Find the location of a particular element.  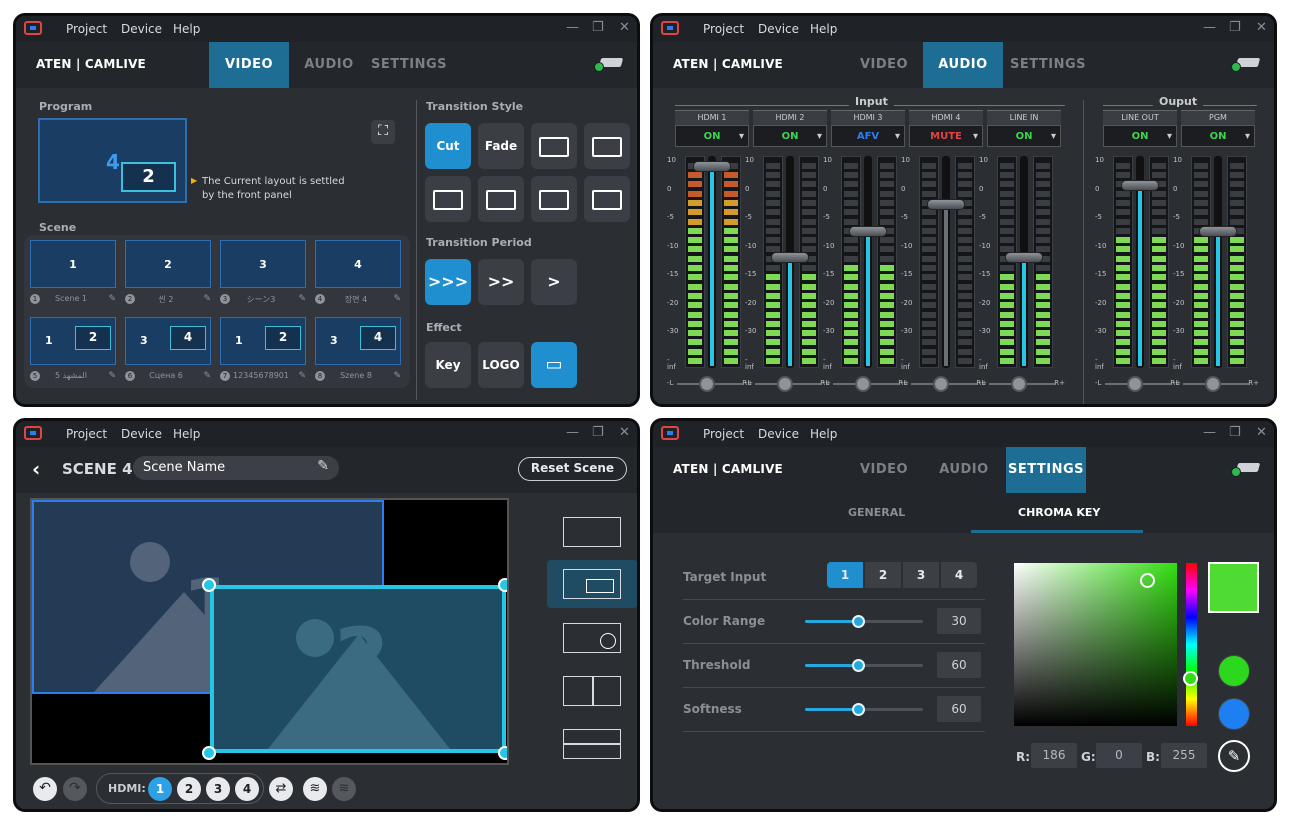

eyedropper-icon: ✎ is located at coordinates (1234, 756).